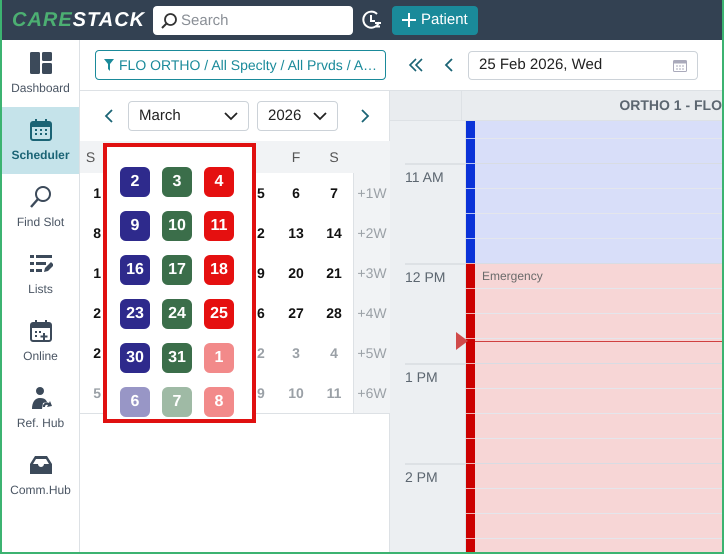 The width and height of the screenshot is (724, 554). I want to click on sidebar-item: Dashboard, so click(40, 73).